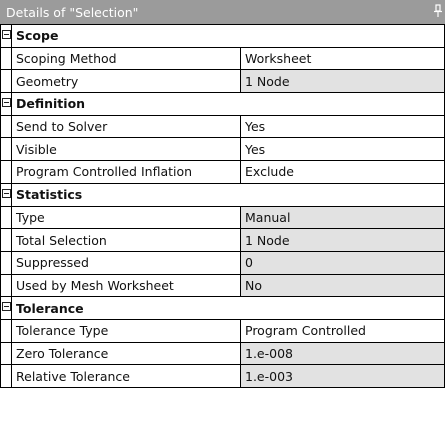  I want to click on group-header-statistics: Statistics, so click(222, 194).